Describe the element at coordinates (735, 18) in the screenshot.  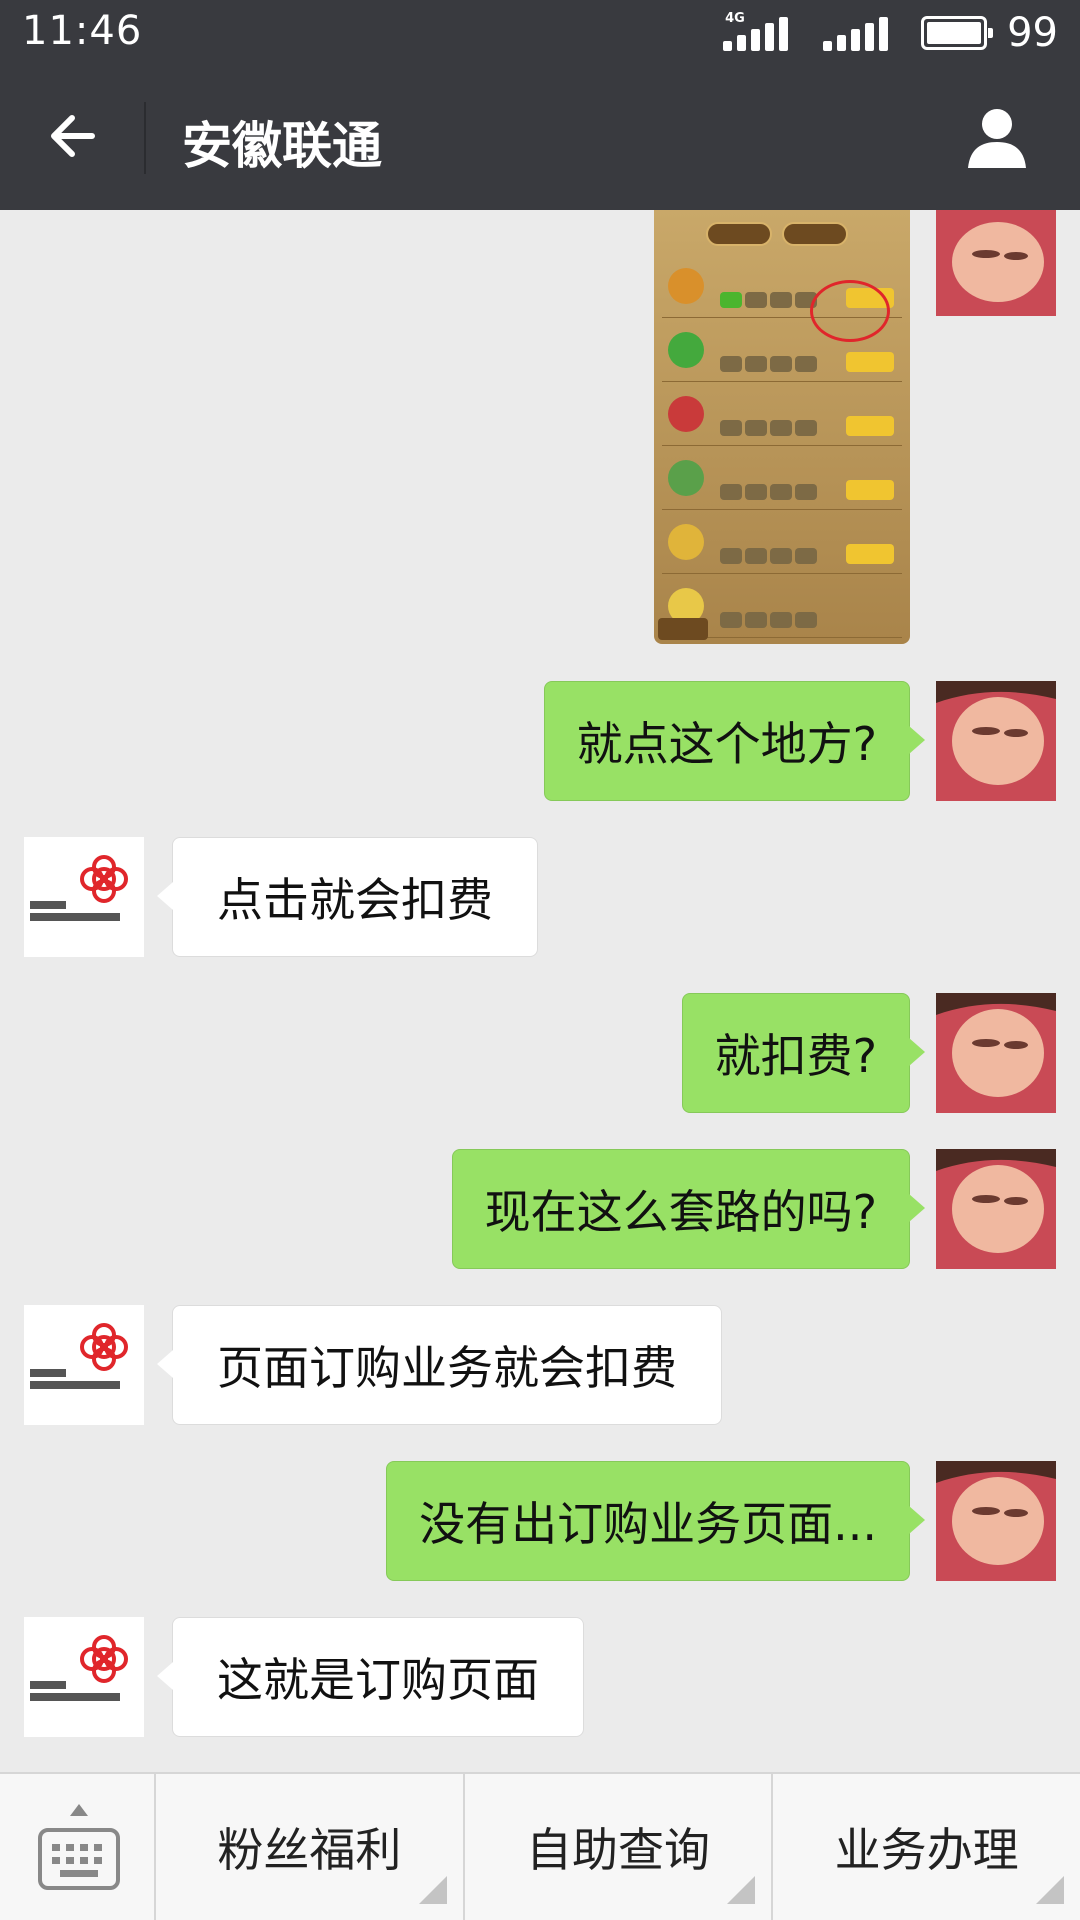
I see `network-type-label: 4G` at that location.